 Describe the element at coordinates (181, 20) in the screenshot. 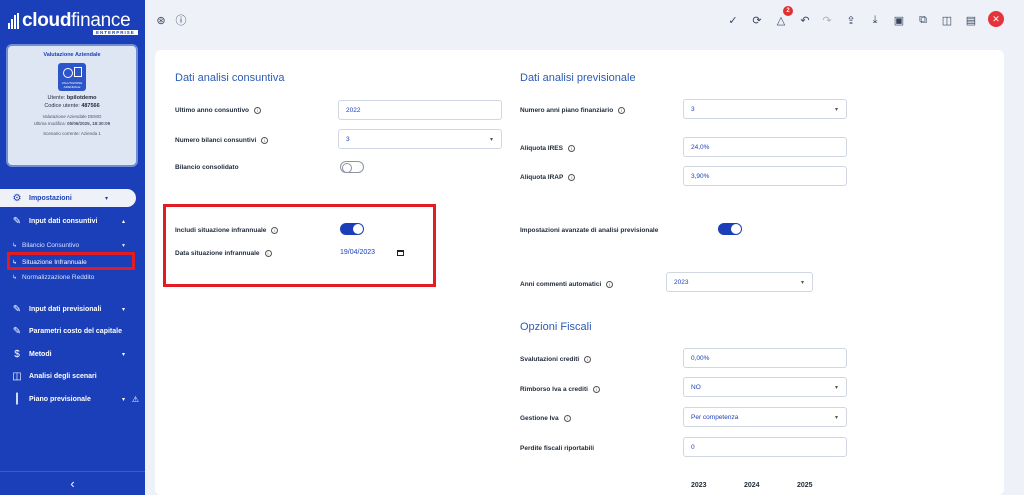

I see `help-icon: ⓘ` at that location.